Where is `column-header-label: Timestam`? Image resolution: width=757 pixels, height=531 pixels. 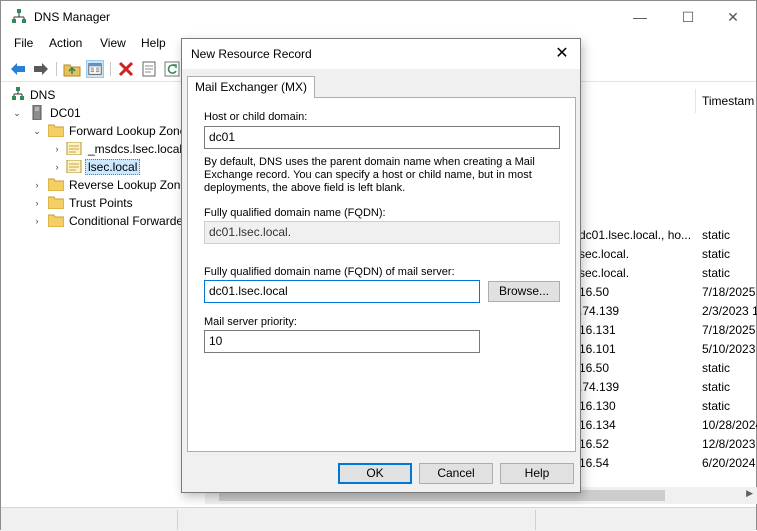 column-header-label: Timestam is located at coordinates (728, 101).